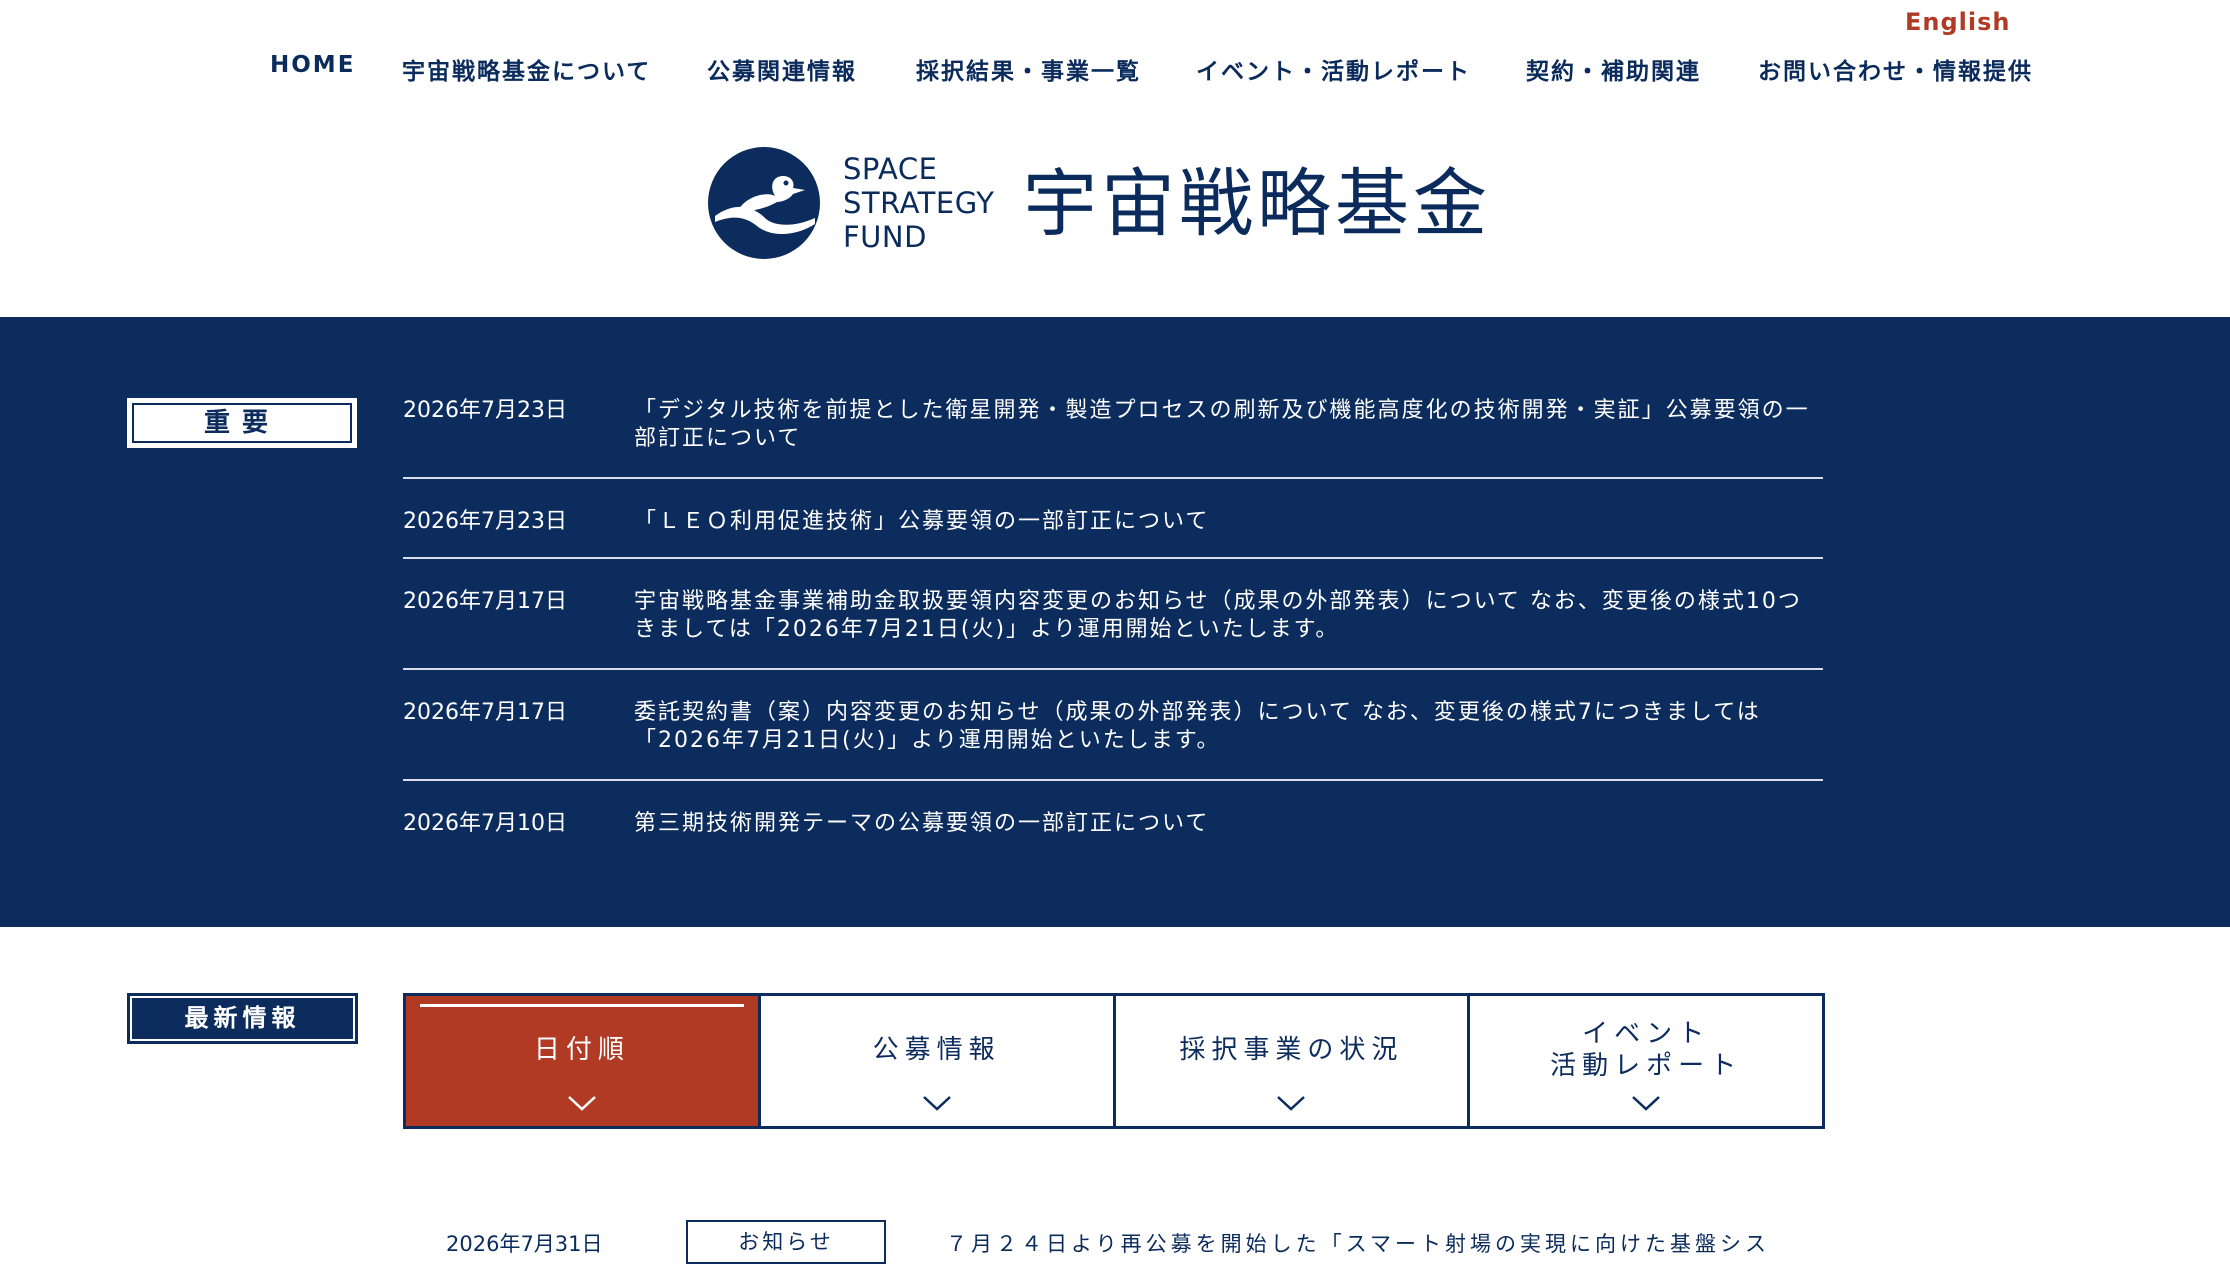 This screenshot has height=1264, width=2230. Describe the element at coordinates (1257, 204) in the screenshot. I see `logo-text-ja: 宇宙戦略基金` at that location.